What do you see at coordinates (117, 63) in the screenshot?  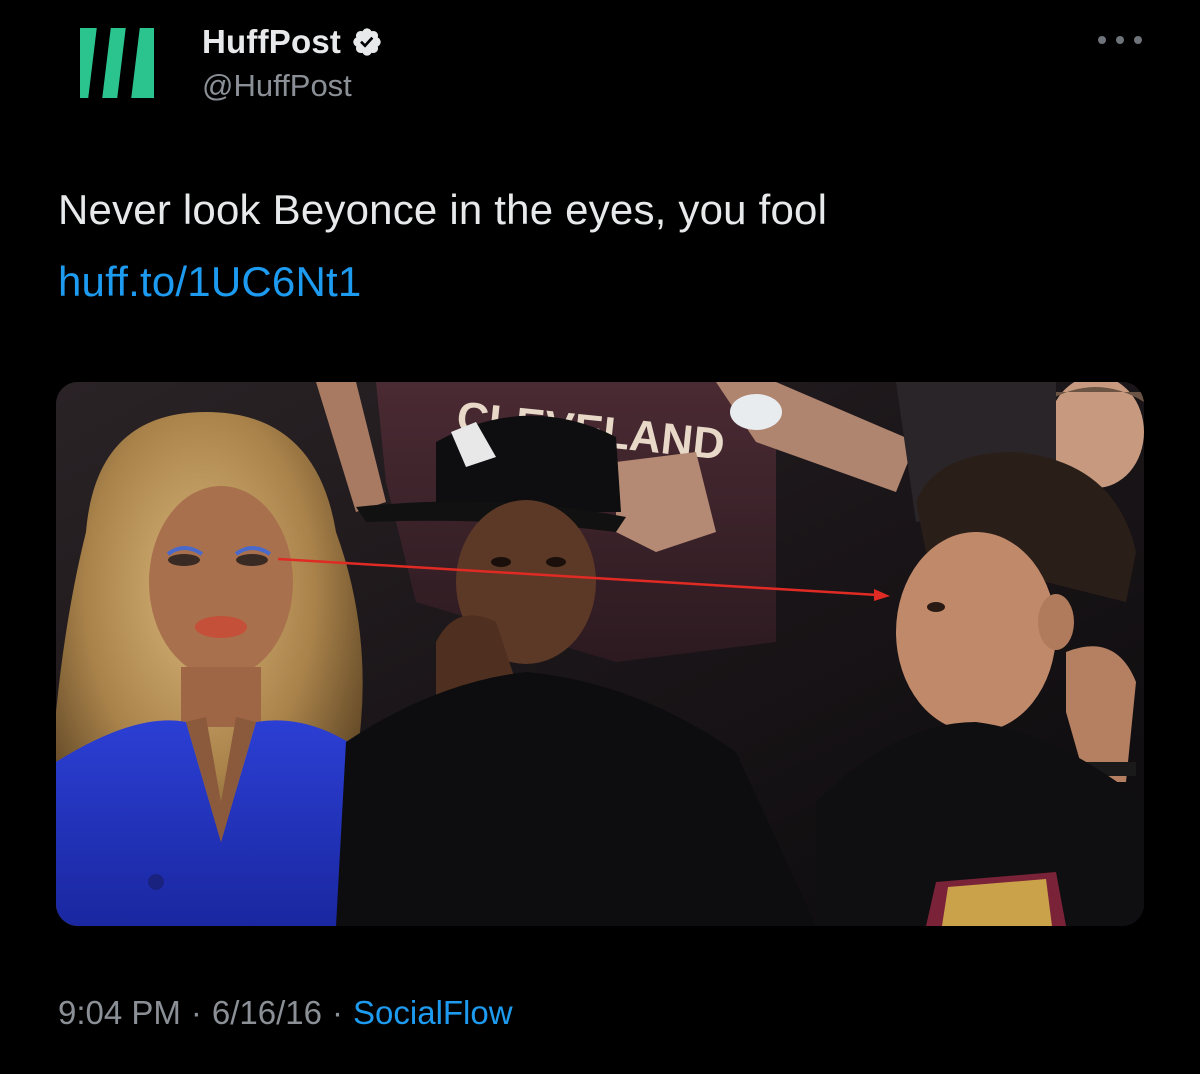 I see `huffpost-logo-icon` at bounding box center [117, 63].